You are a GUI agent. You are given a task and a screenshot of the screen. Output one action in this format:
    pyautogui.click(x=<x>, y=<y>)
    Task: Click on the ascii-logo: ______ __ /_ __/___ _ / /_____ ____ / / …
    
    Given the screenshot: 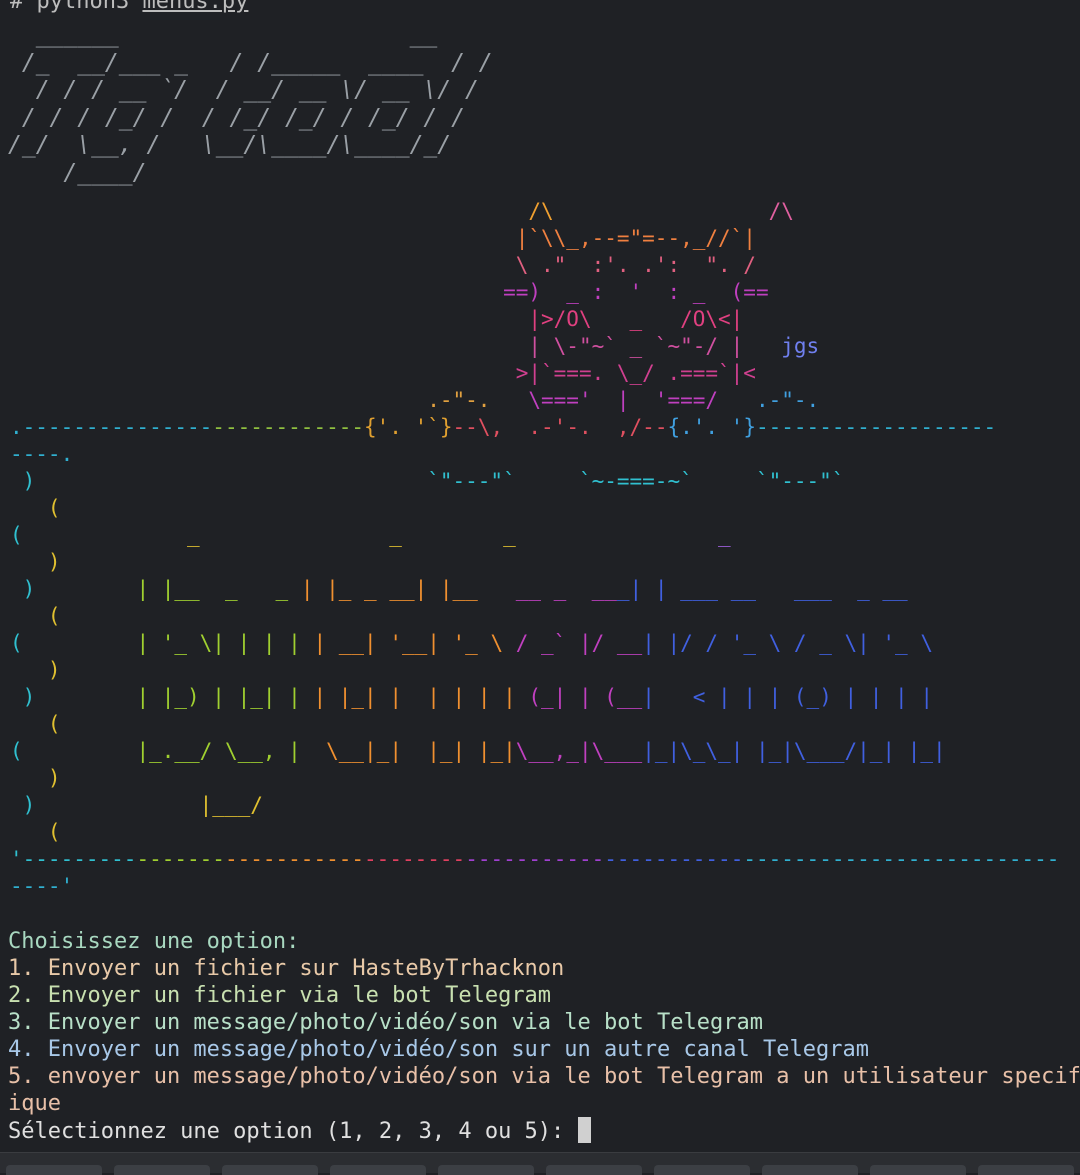 What is the action you would take?
    pyautogui.click(x=250, y=104)
    